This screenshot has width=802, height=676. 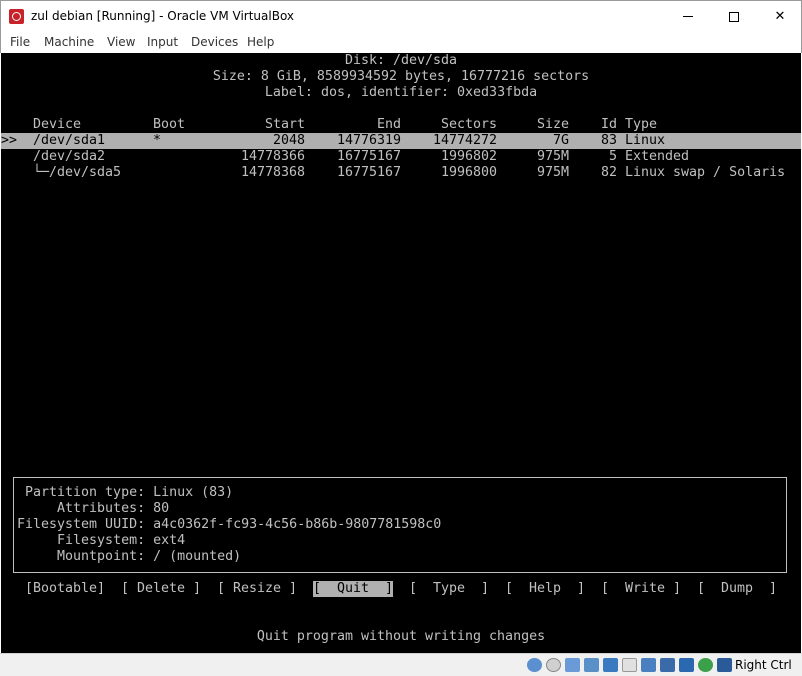 What do you see at coordinates (705, 665) in the screenshot?
I see `mouse-integration-icon` at bounding box center [705, 665].